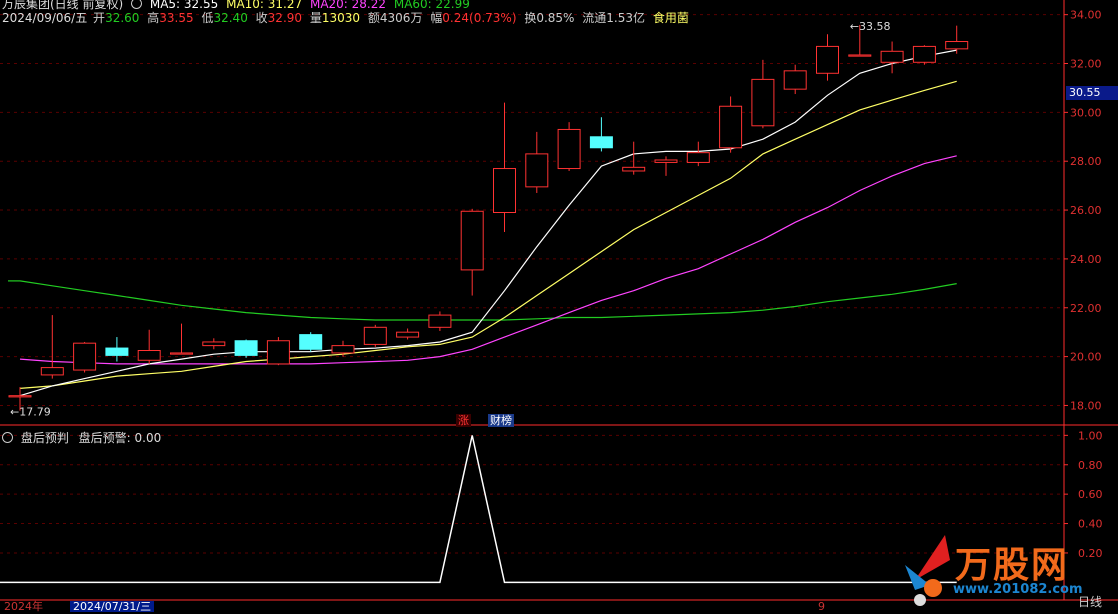 This screenshot has width=1118, height=614. I want to click on price-cursor-badge: 30.55, so click(1092, 93).